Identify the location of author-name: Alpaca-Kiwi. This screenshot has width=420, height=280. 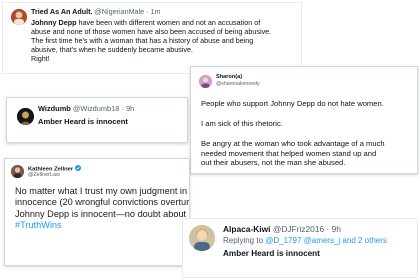
(246, 229).